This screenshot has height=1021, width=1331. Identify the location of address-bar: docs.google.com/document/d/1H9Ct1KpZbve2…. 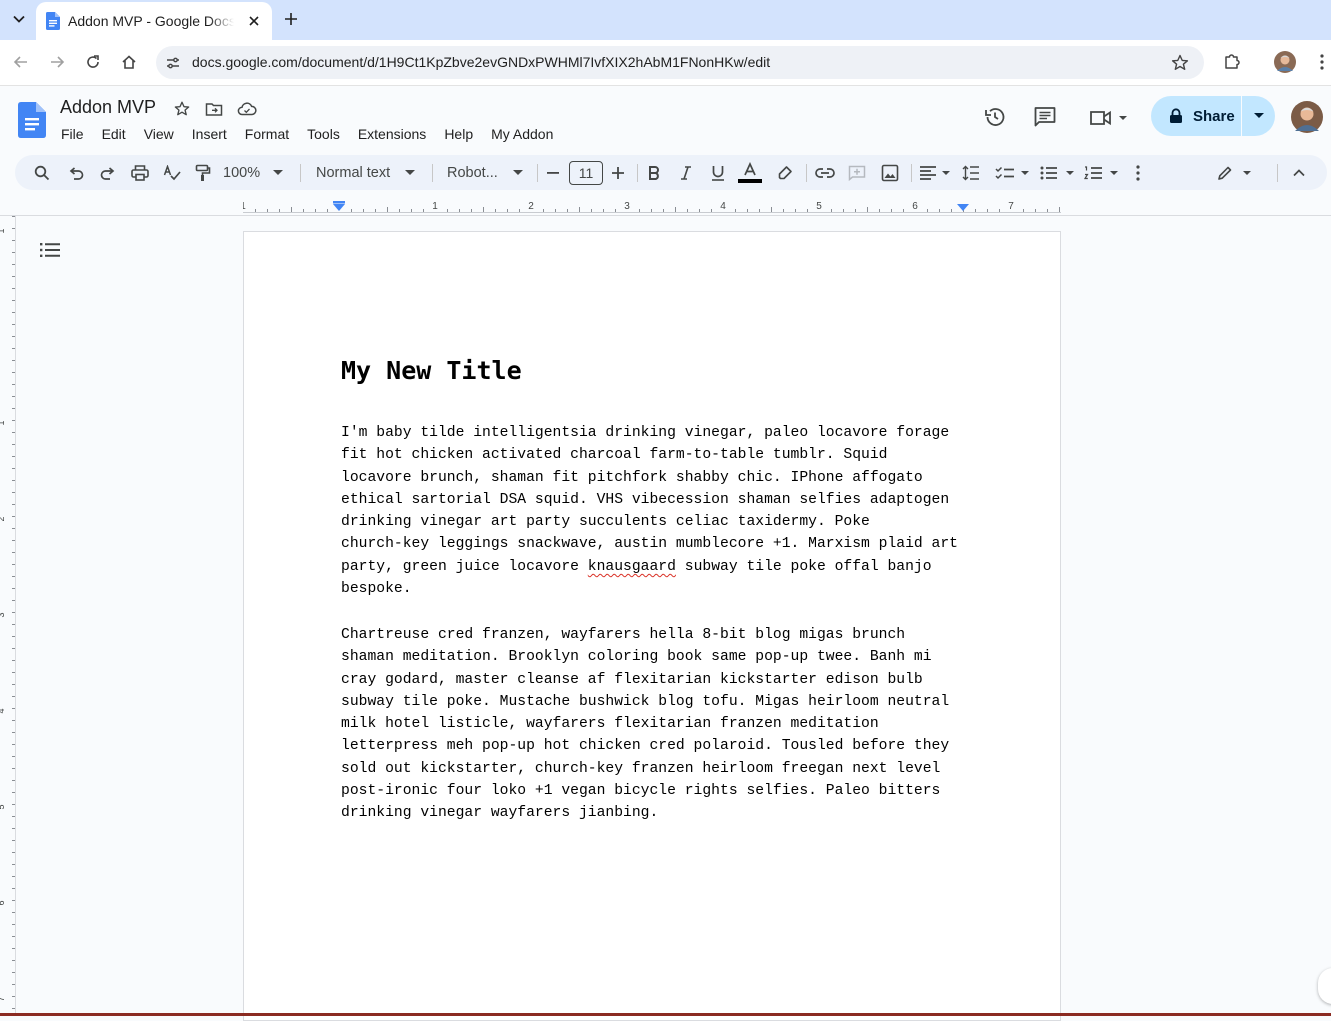
(680, 62).